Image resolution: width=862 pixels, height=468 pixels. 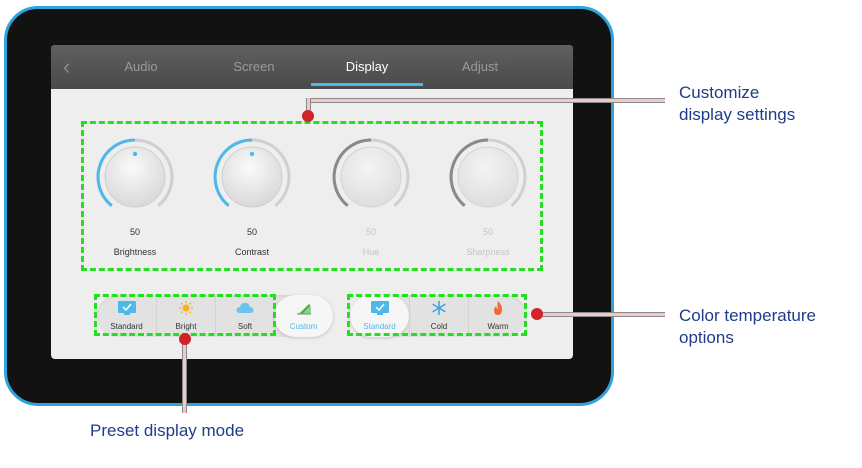 What do you see at coordinates (141, 66) in the screenshot?
I see `tab-audio: Audio` at bounding box center [141, 66].